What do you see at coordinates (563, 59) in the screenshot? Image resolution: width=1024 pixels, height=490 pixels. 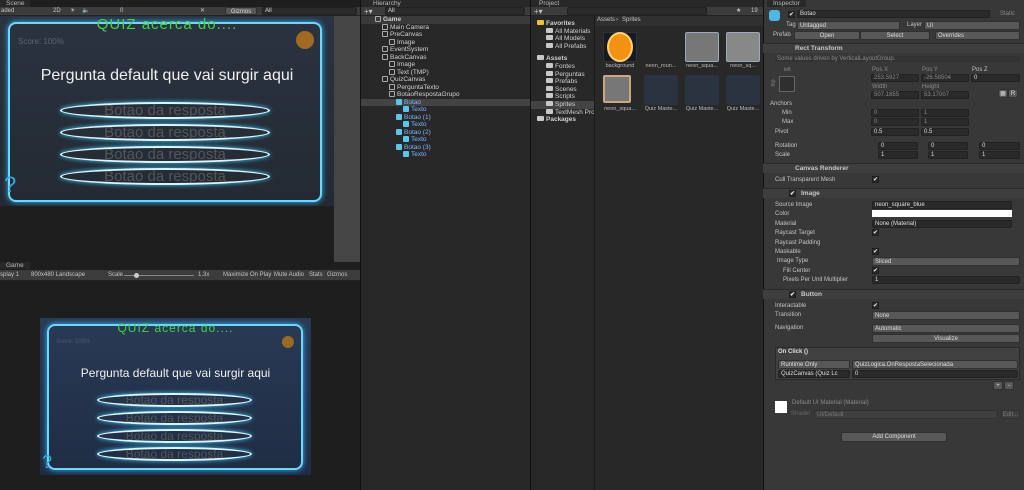 I see `project-folder: Assets` at bounding box center [563, 59].